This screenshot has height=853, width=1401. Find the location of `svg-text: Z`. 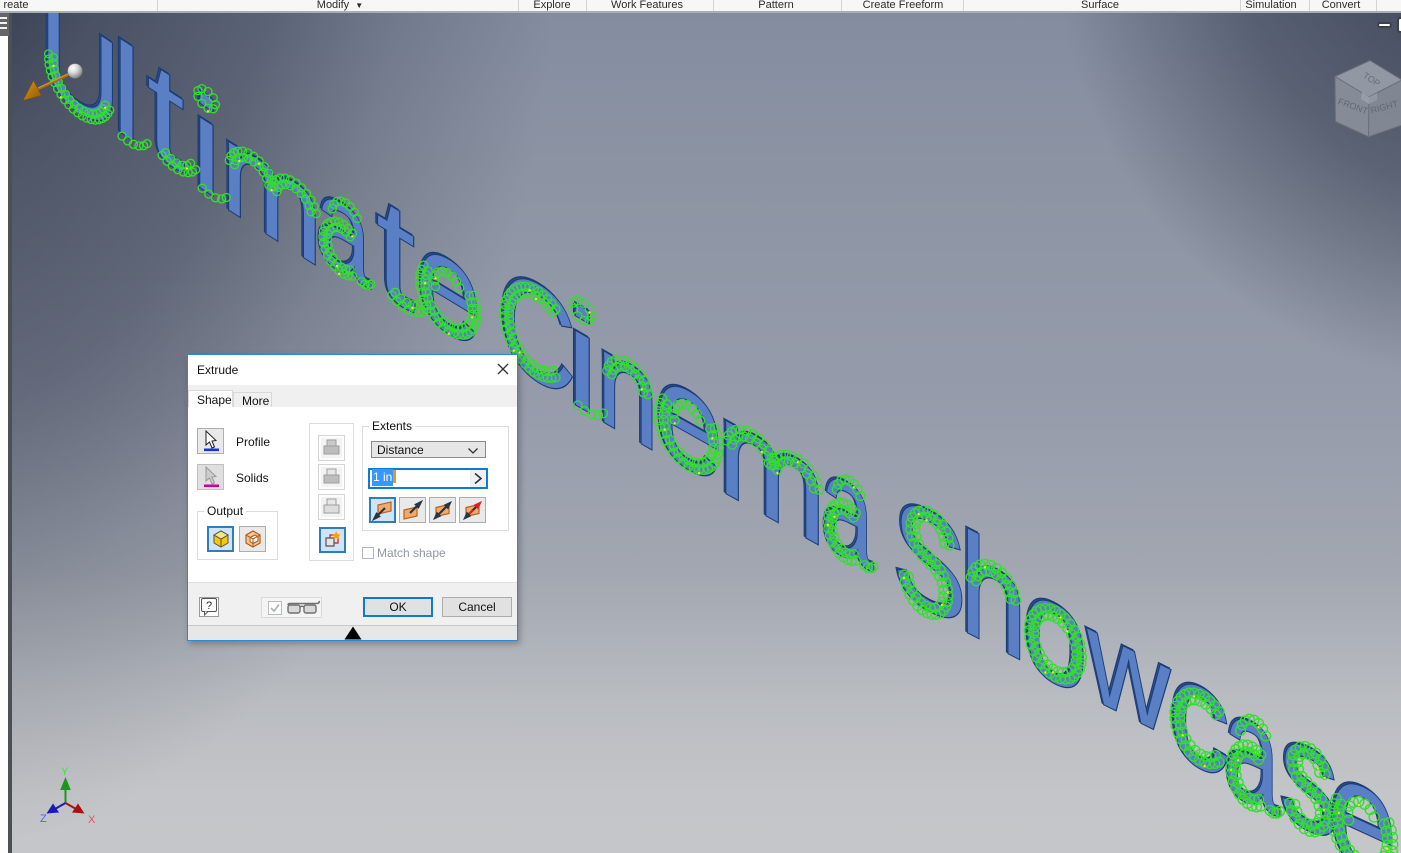

svg-text: Z is located at coordinates (43, 819).